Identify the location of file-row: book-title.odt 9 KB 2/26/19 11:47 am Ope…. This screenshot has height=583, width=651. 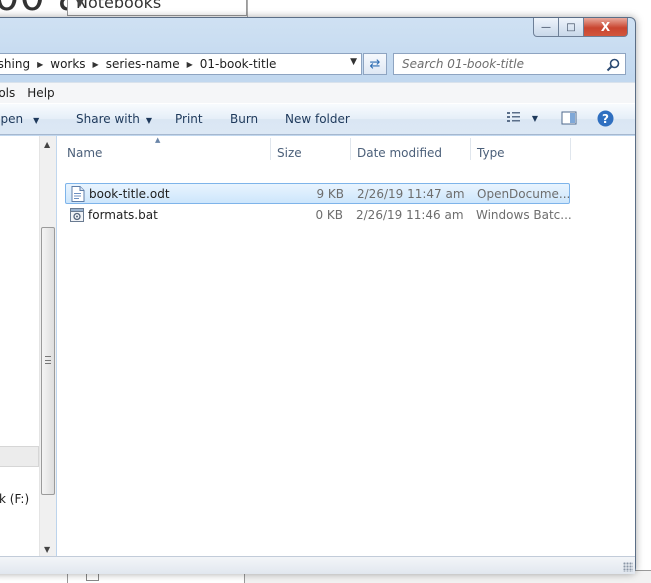
(317, 193).